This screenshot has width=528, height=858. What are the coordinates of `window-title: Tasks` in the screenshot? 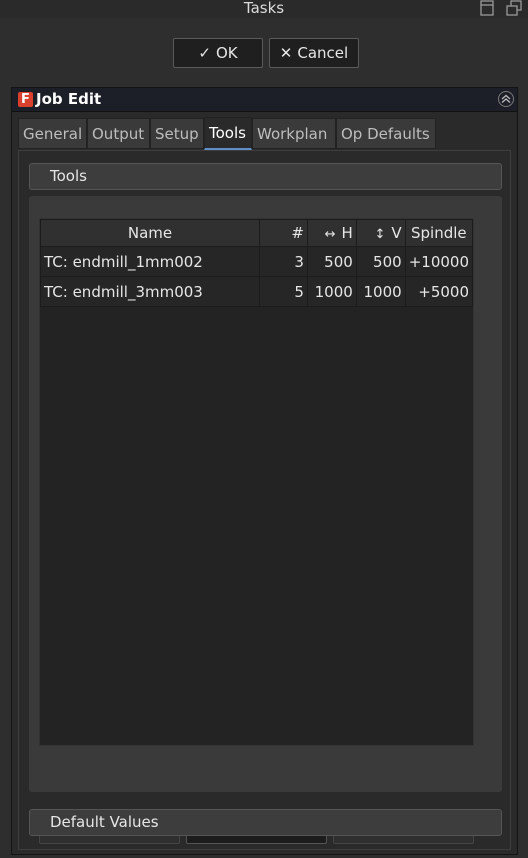 It's located at (264, 8).